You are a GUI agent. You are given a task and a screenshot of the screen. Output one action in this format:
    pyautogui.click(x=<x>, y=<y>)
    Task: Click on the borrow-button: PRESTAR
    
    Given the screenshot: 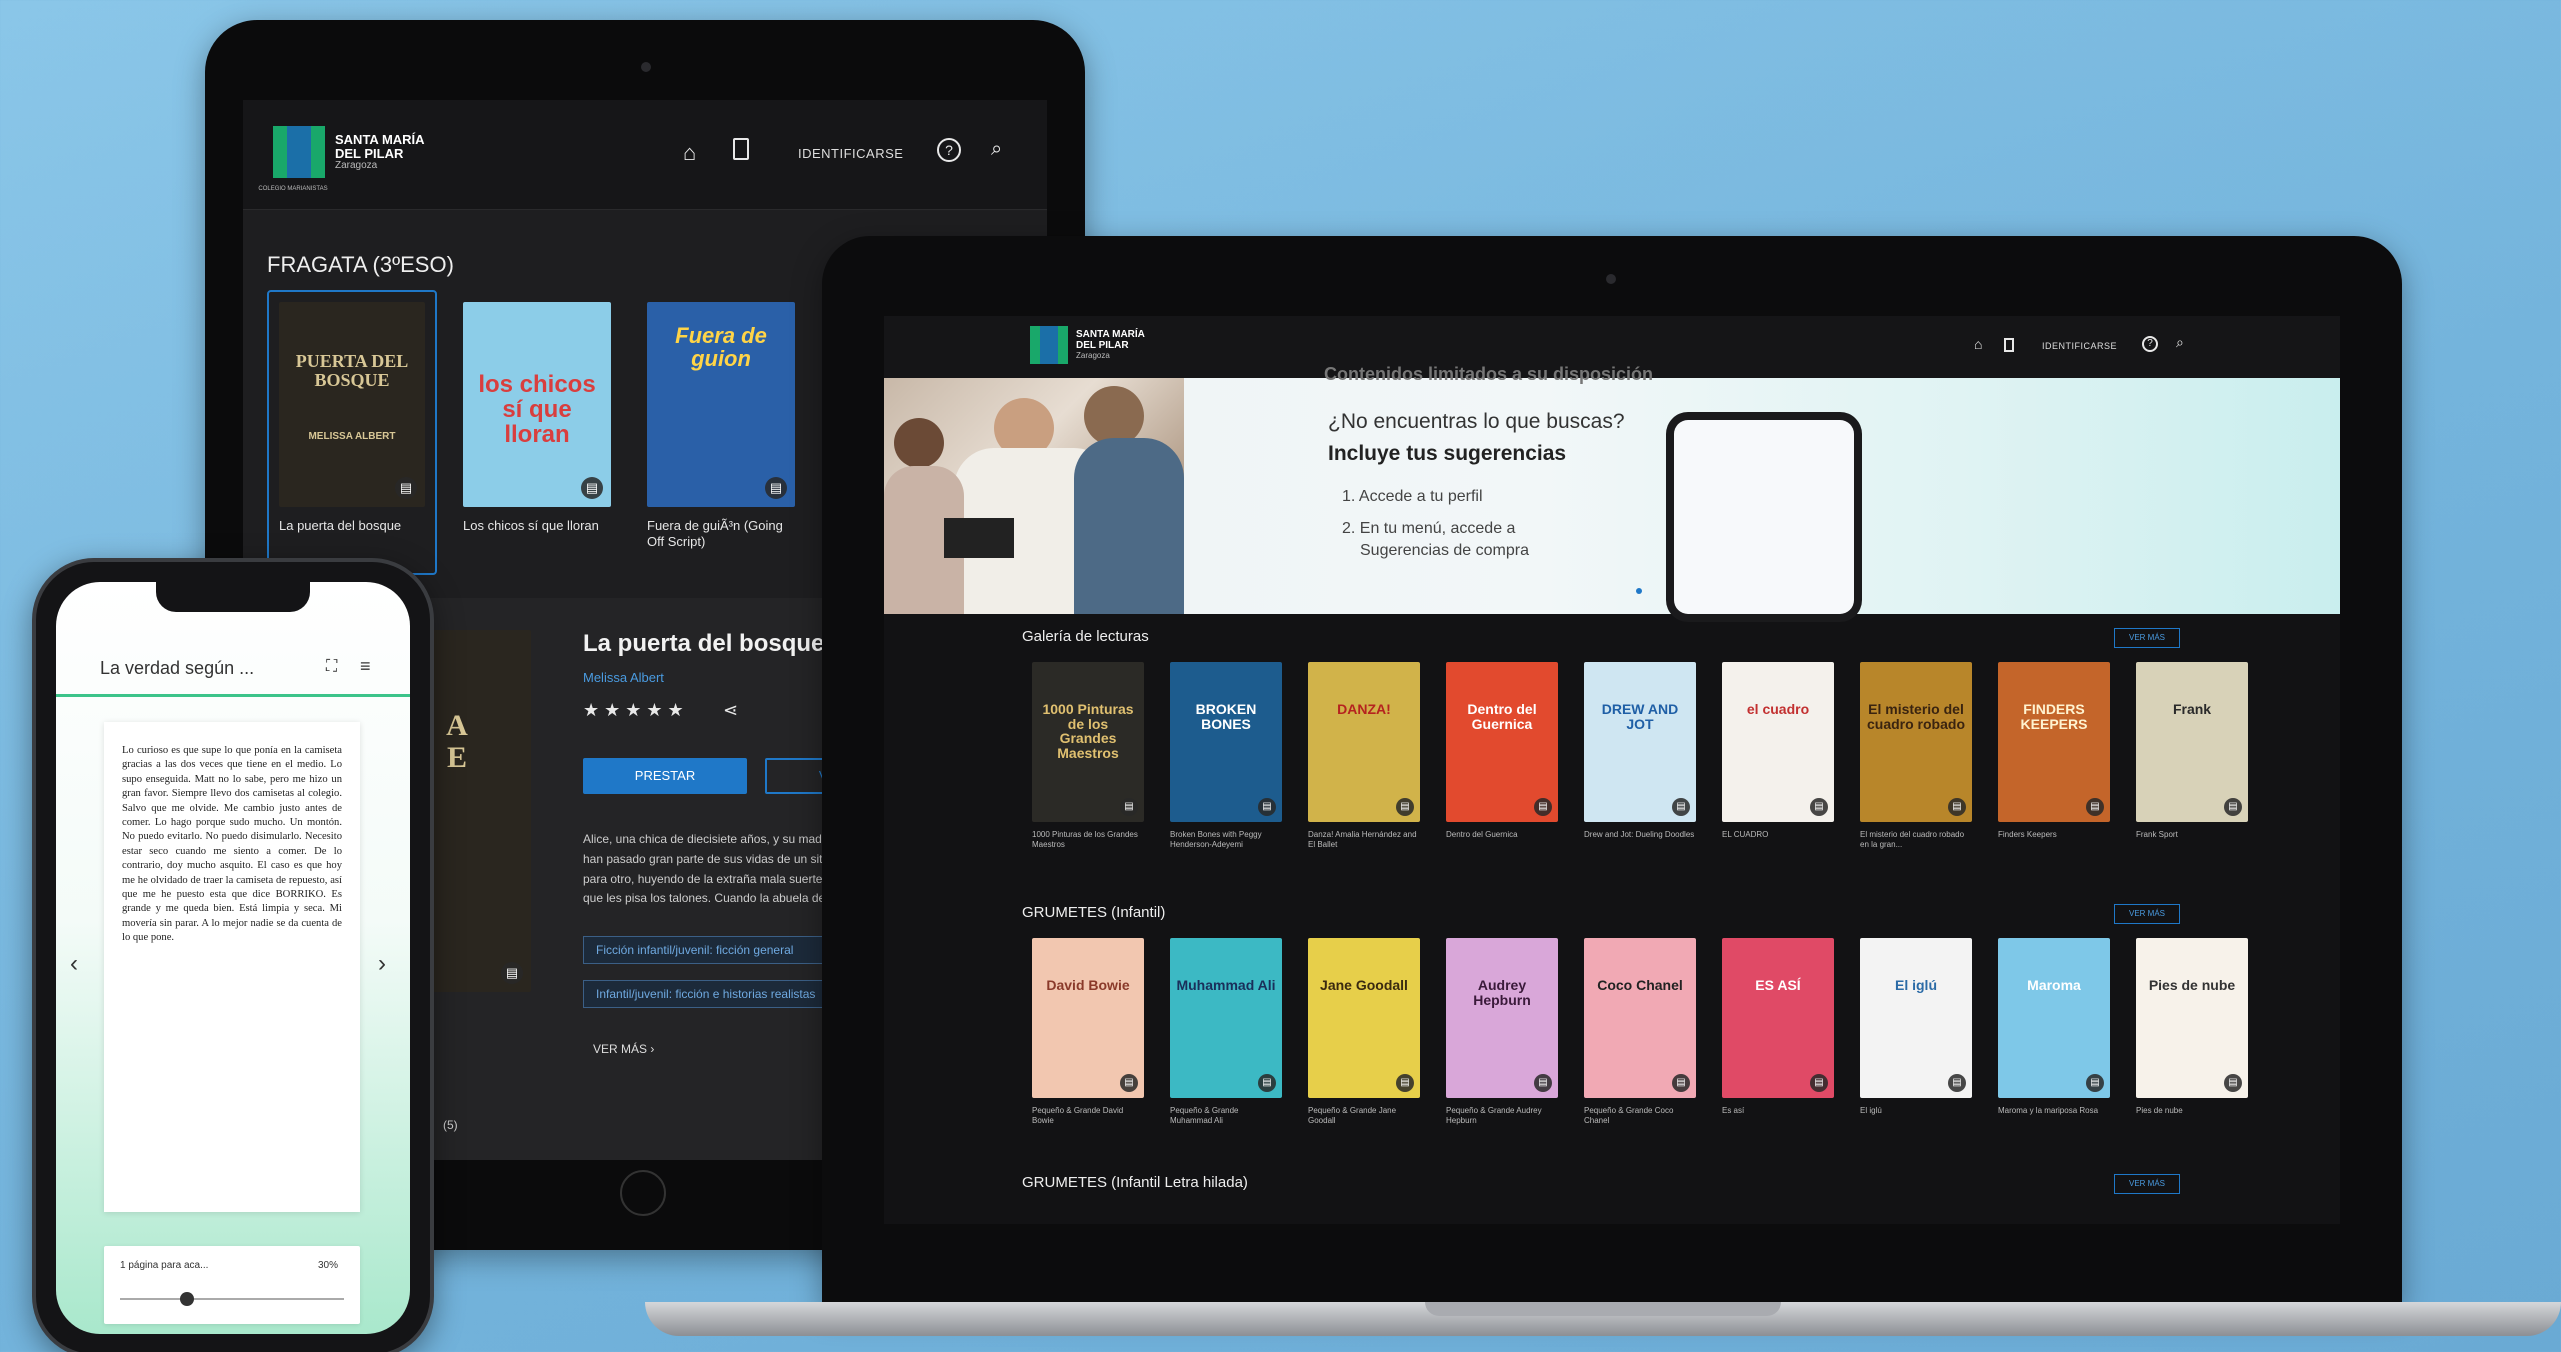 What is the action you would take?
    pyautogui.click(x=665, y=776)
    